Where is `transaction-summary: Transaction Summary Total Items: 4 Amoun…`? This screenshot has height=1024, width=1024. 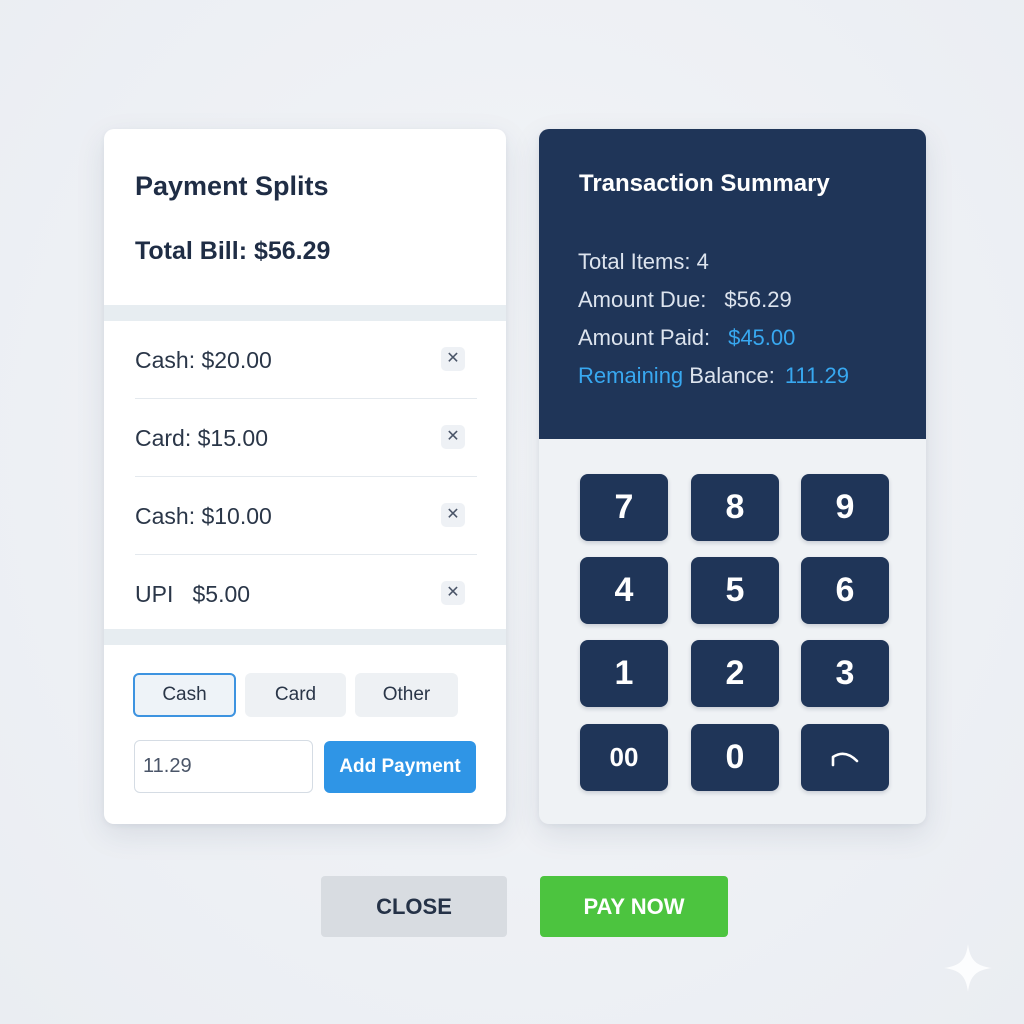
transaction-summary: Transaction Summary Total Items: 4 Amoun… is located at coordinates (732, 284).